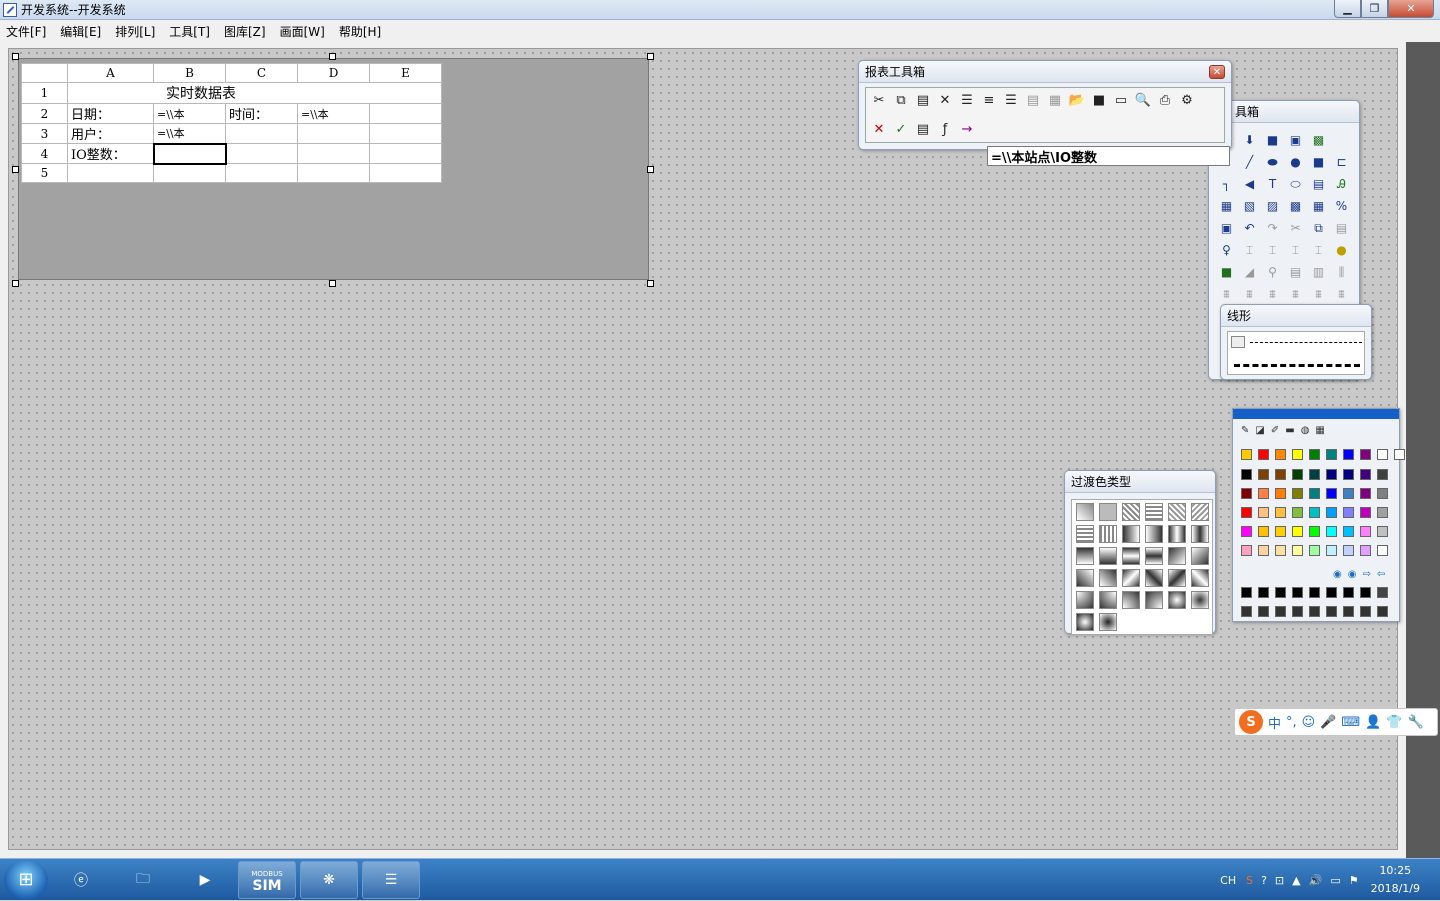 The width and height of the screenshot is (1440, 901). Describe the element at coordinates (1226, 250) in the screenshot. I see `group-icon: ♀` at that location.